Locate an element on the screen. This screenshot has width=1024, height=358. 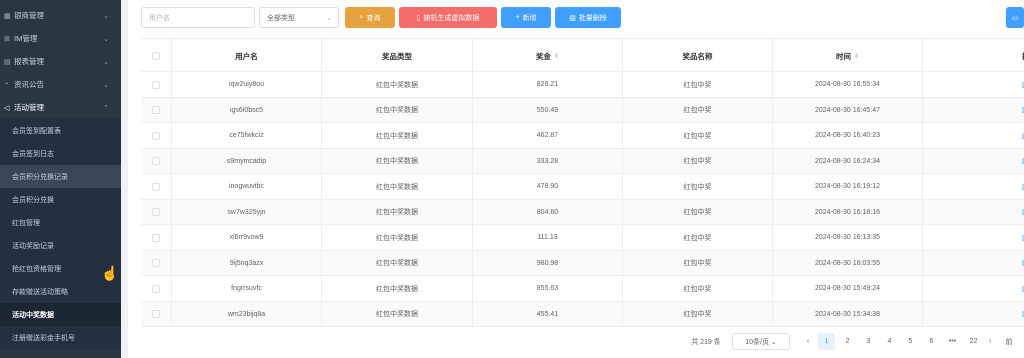
sidebar-subitem-points-record: 会员积分兑换记录 is located at coordinates (60, 176).